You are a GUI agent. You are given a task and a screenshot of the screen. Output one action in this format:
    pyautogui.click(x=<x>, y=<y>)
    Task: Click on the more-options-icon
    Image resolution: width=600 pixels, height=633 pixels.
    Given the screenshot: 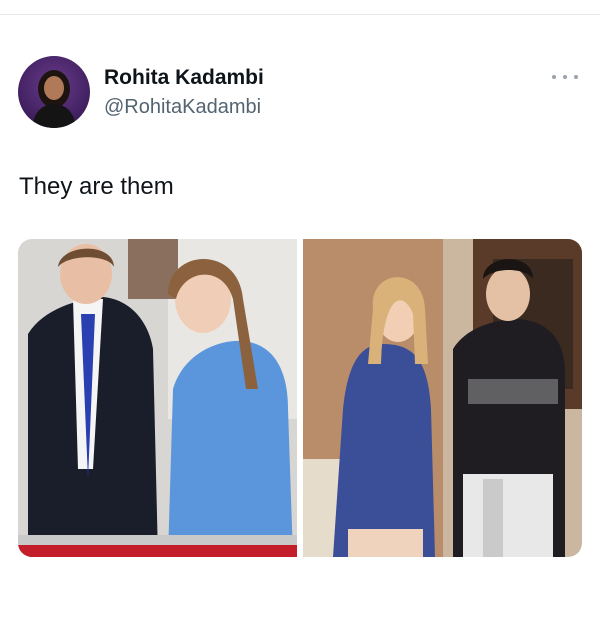 What is the action you would take?
    pyautogui.click(x=565, y=77)
    